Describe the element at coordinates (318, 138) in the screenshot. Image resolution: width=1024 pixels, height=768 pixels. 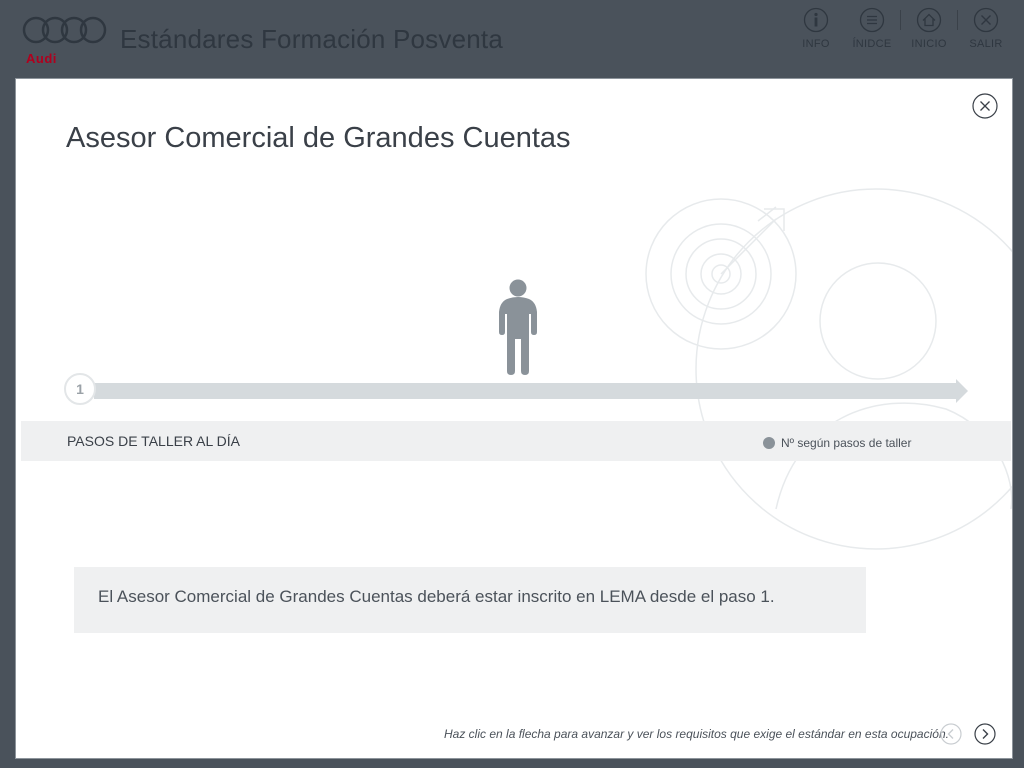
I see `modal-title: Asesor Comercial de Grandes Cuentas` at that location.